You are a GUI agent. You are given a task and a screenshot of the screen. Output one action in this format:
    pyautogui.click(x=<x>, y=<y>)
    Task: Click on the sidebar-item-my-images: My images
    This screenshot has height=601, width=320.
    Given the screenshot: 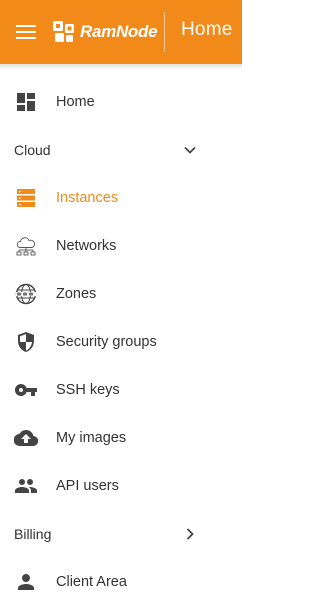 What is the action you would take?
    pyautogui.click(x=121, y=438)
    